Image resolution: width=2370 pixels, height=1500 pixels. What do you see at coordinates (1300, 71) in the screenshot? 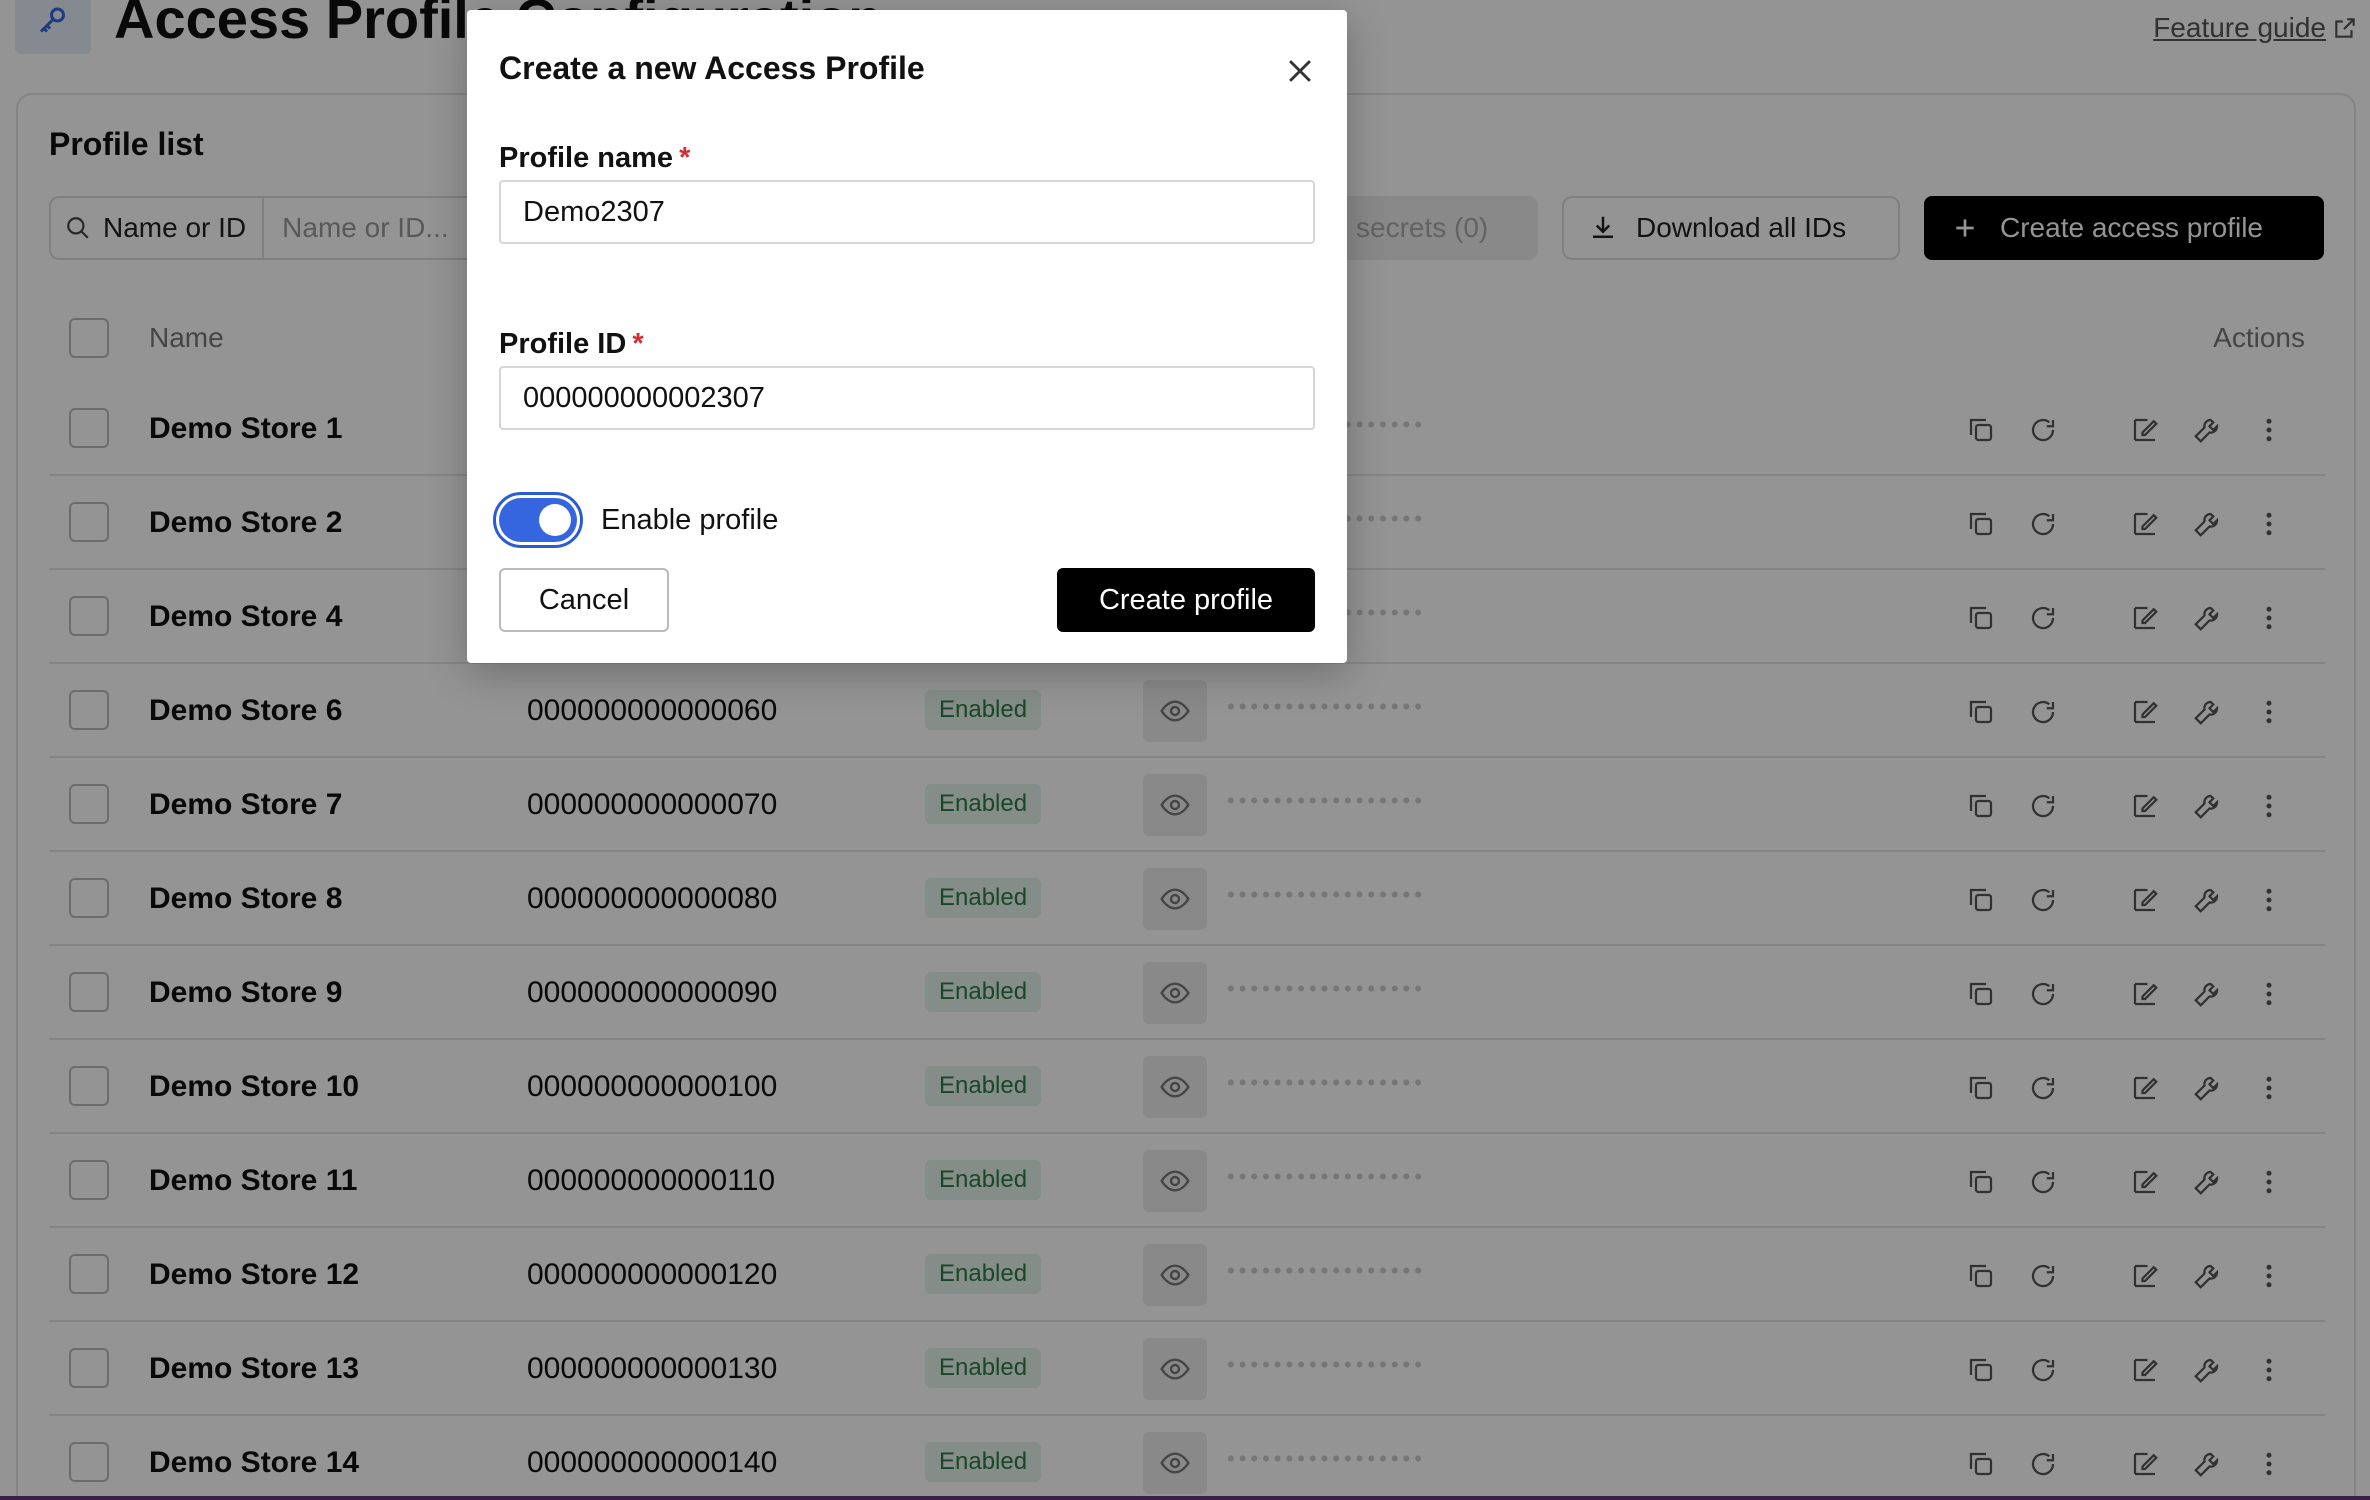
I see `close-icon` at bounding box center [1300, 71].